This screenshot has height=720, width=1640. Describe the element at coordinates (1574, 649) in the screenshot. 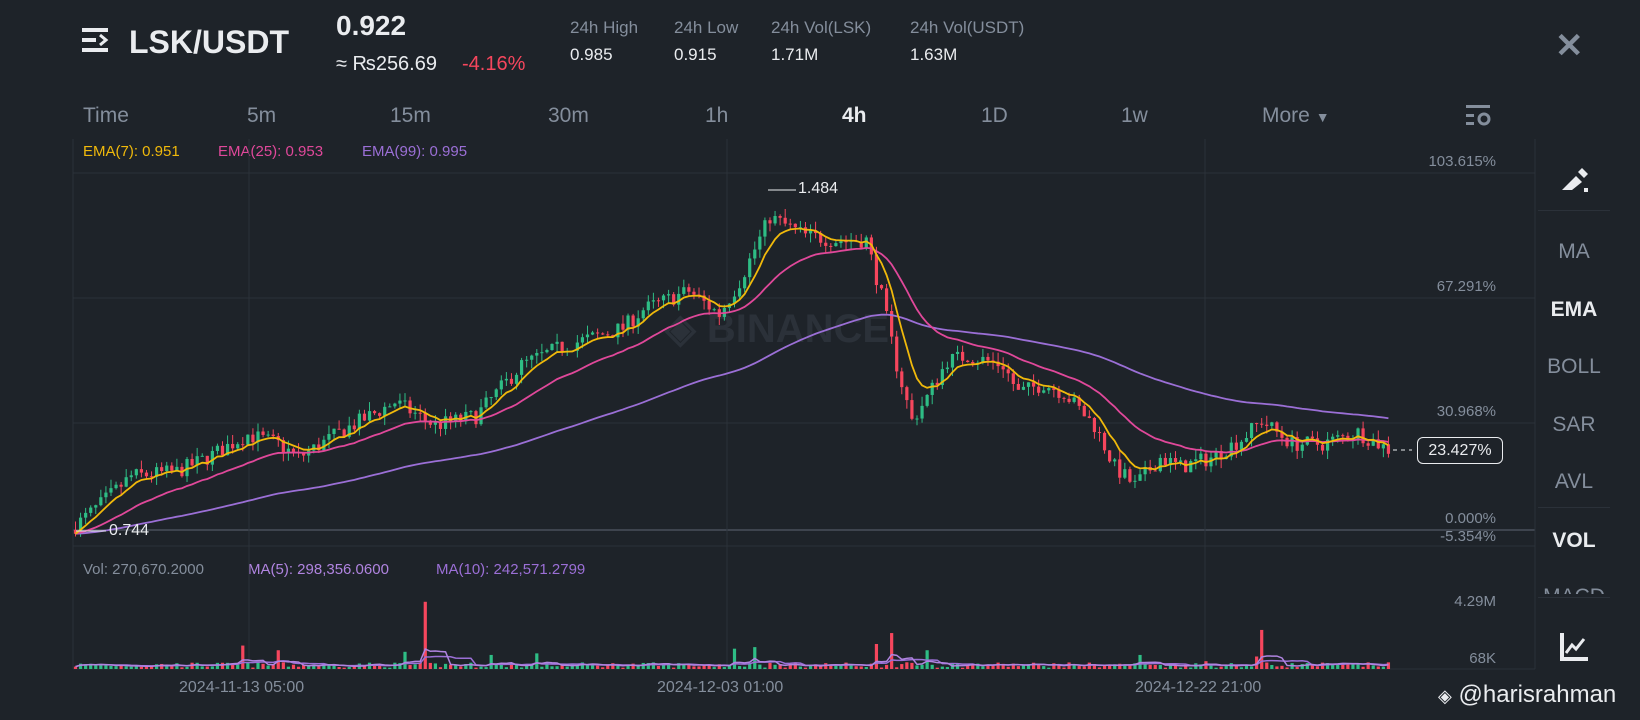

I see `chart-type-icon` at that location.